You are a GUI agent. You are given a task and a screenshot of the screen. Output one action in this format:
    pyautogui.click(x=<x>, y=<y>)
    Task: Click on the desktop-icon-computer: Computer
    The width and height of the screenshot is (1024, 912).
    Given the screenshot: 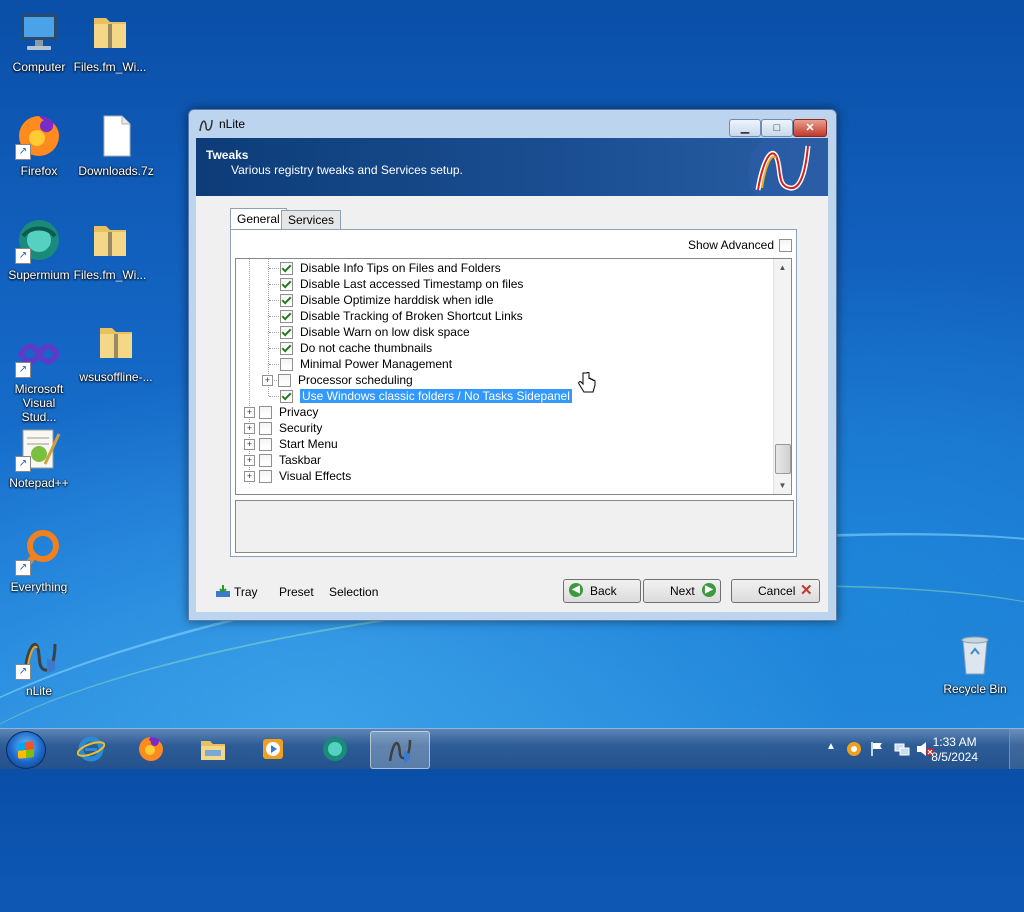 What is the action you would take?
    pyautogui.click(x=39, y=41)
    